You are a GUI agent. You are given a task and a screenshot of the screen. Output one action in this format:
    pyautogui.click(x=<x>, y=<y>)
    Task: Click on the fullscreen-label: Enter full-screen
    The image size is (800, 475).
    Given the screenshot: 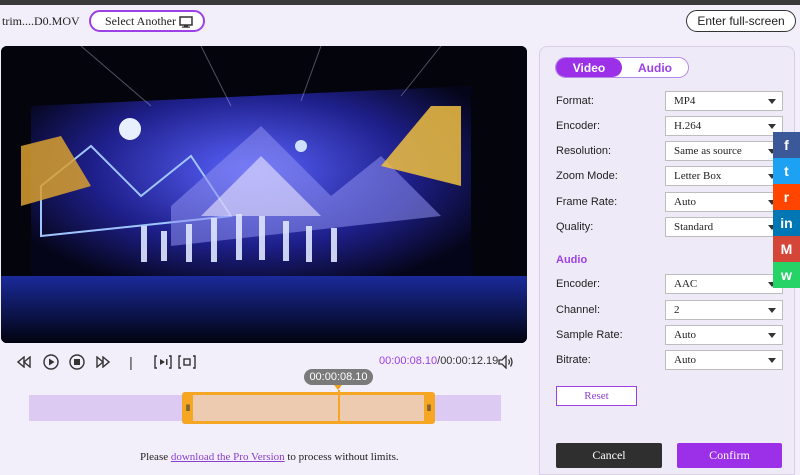 What is the action you would take?
    pyautogui.click(x=741, y=21)
    